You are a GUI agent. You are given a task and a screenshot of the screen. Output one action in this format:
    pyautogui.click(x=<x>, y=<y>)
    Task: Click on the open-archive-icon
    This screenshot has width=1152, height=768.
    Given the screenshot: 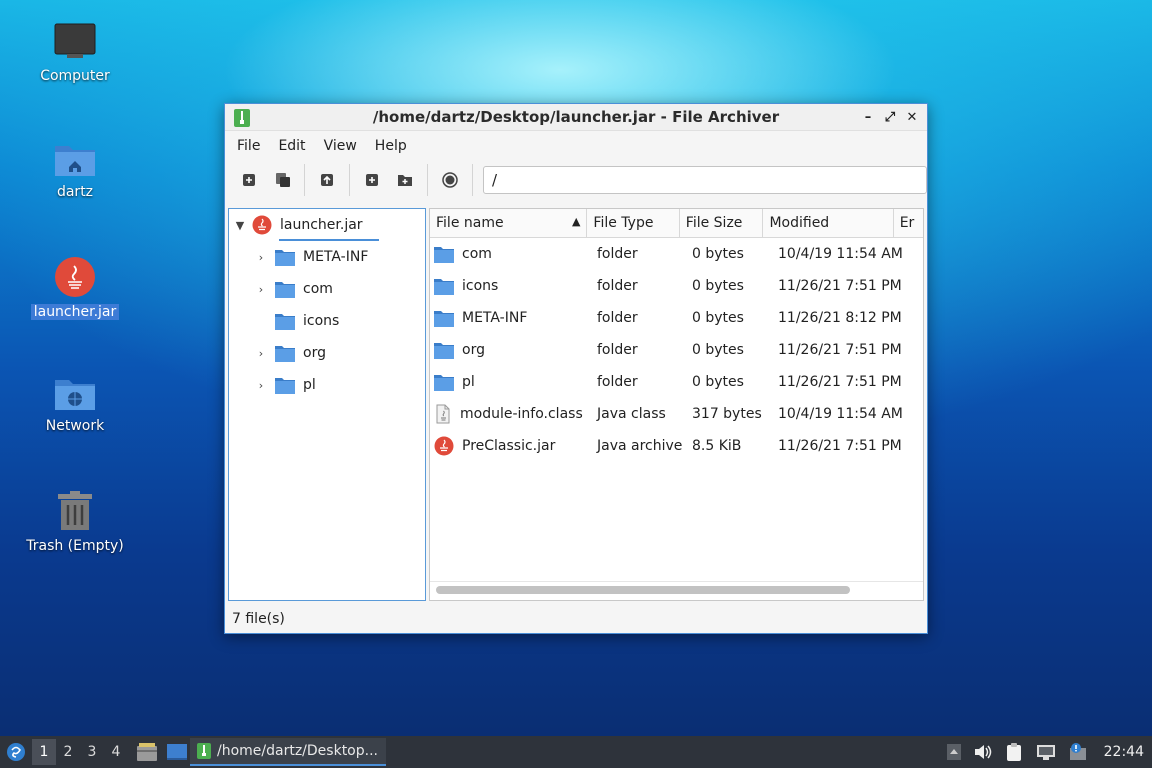 What is the action you would take?
    pyautogui.click(x=282, y=180)
    